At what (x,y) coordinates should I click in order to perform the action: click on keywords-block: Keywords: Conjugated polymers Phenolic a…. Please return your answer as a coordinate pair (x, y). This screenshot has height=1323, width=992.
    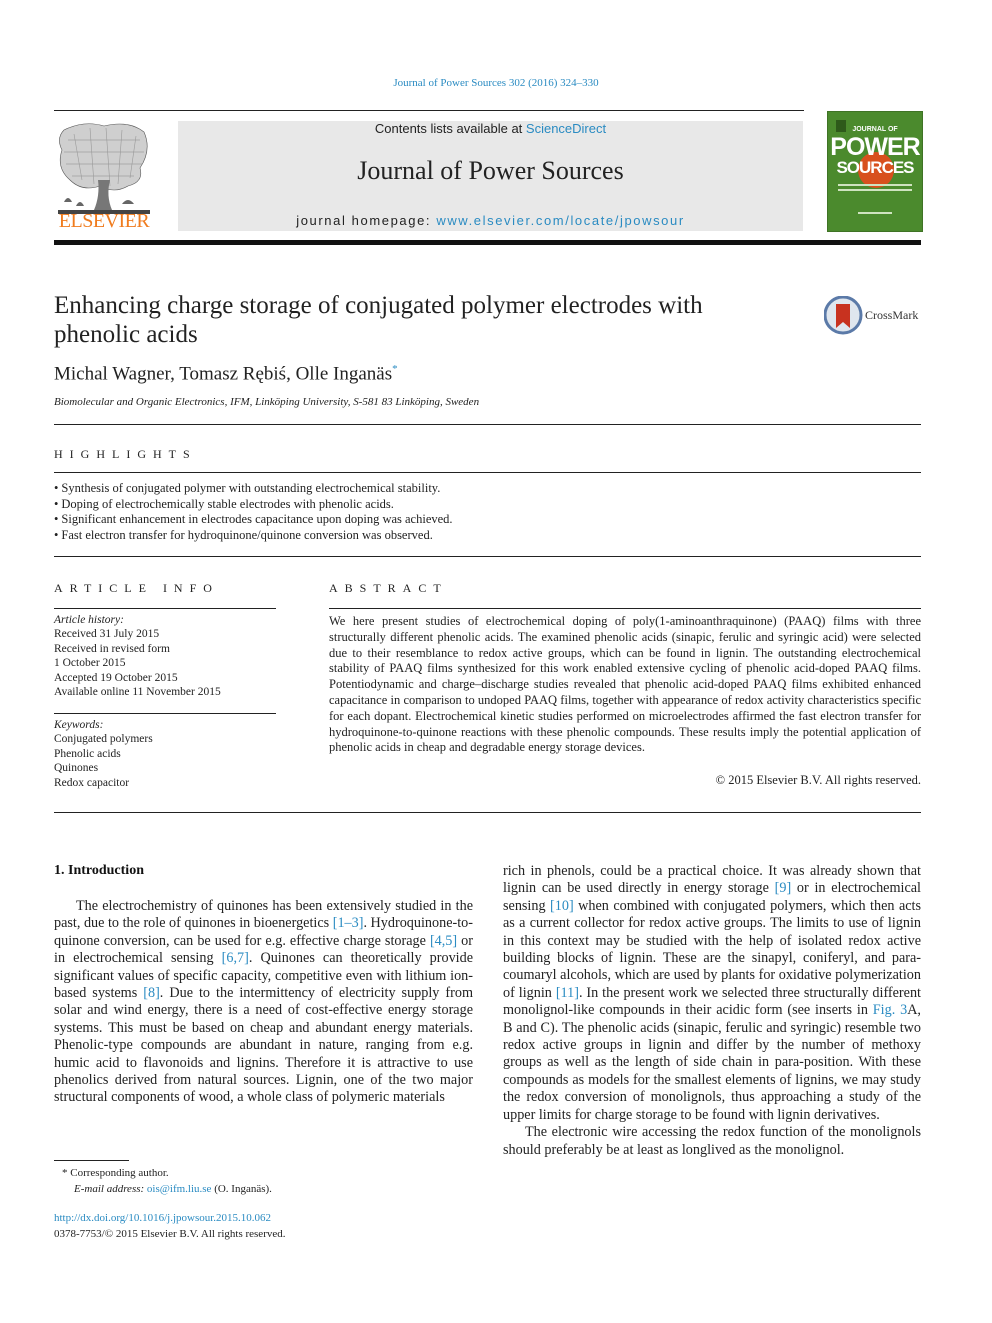
    Looking at the image, I should click on (165, 754).